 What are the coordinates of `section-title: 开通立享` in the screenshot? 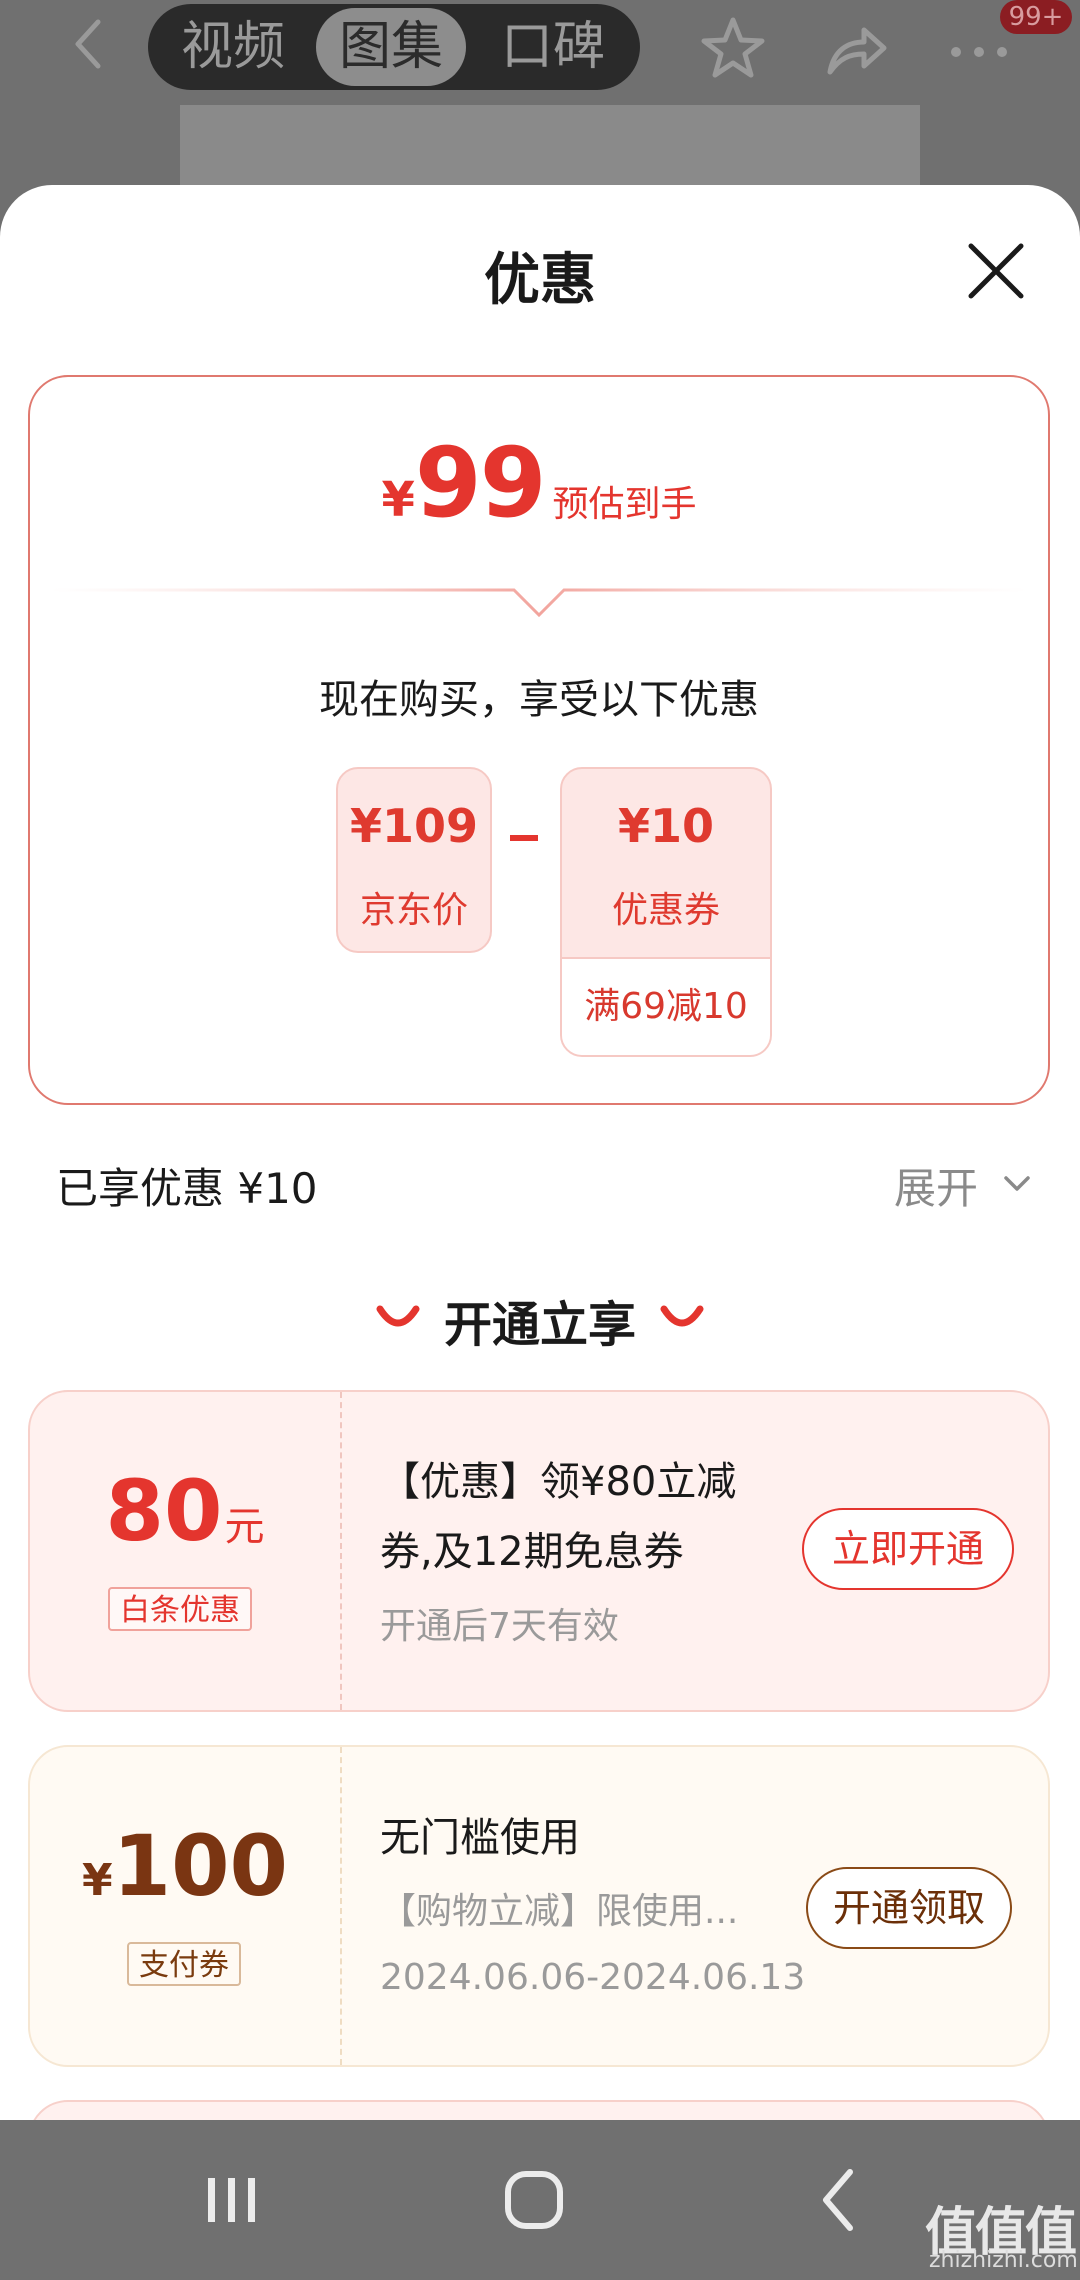 It's located at (539, 1325).